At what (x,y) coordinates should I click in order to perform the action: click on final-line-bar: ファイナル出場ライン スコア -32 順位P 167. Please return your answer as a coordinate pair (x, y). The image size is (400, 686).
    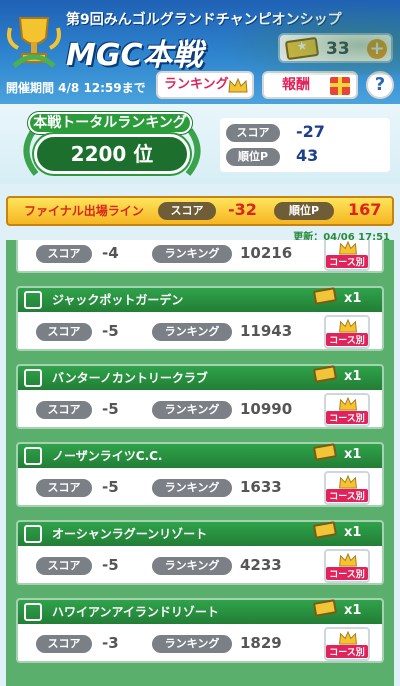
    Looking at the image, I should click on (200, 211).